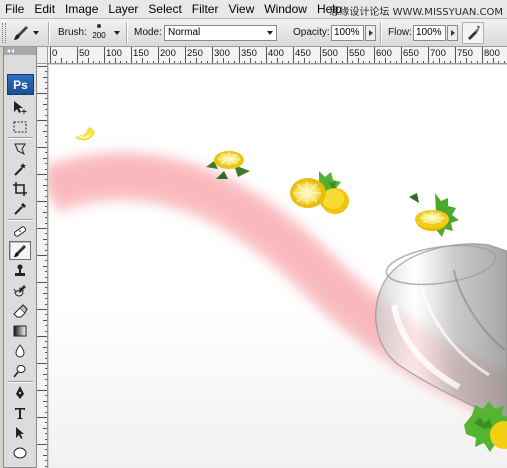 The width and height of the screenshot is (507, 468). What do you see at coordinates (48, 33) in the screenshot?
I see `separator` at bounding box center [48, 33].